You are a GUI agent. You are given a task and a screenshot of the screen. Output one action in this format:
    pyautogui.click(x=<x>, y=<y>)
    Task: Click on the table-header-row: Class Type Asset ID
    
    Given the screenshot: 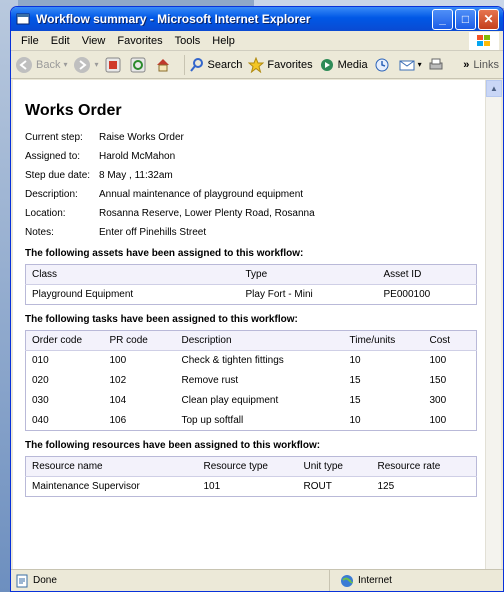 What is the action you would take?
    pyautogui.click(x=251, y=274)
    